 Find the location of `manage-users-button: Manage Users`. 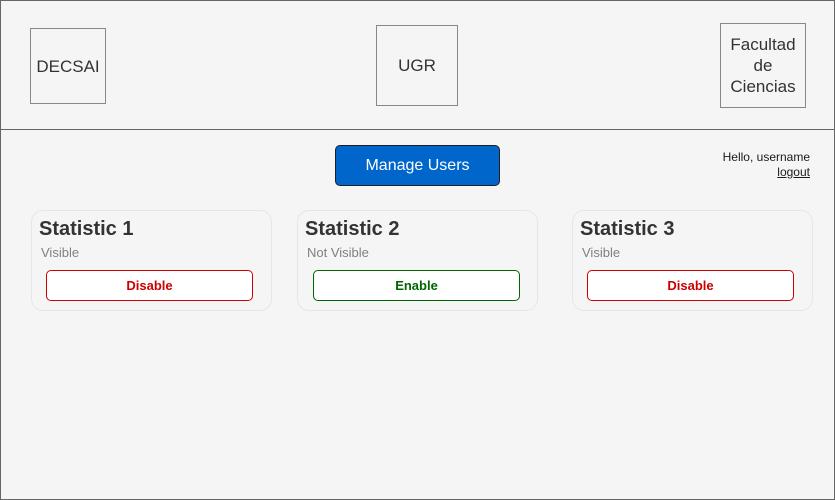

manage-users-button: Manage Users is located at coordinates (417, 165).